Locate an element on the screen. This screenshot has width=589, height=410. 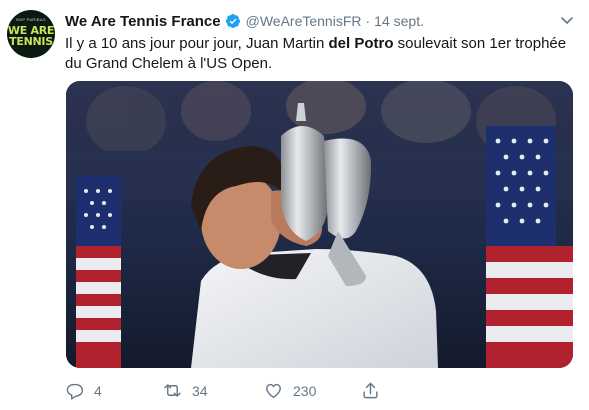
like-count: 230 is located at coordinates (305, 390).